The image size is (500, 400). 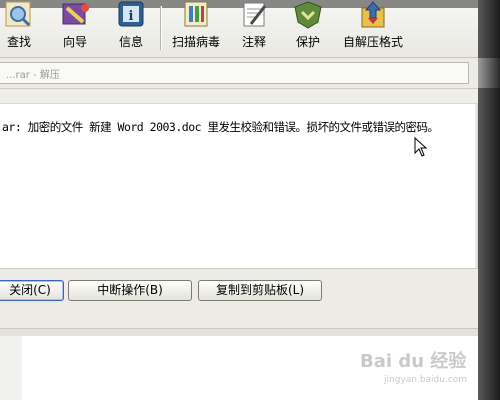 I want to click on sfx-label: 自解压格式, so click(x=372, y=42).